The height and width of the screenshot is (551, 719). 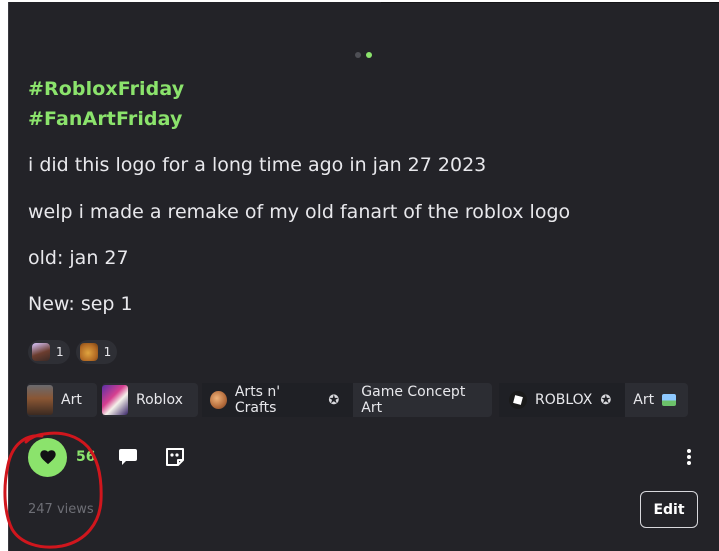 What do you see at coordinates (40, 400) in the screenshot?
I see `art-community-thumbnail` at bounding box center [40, 400].